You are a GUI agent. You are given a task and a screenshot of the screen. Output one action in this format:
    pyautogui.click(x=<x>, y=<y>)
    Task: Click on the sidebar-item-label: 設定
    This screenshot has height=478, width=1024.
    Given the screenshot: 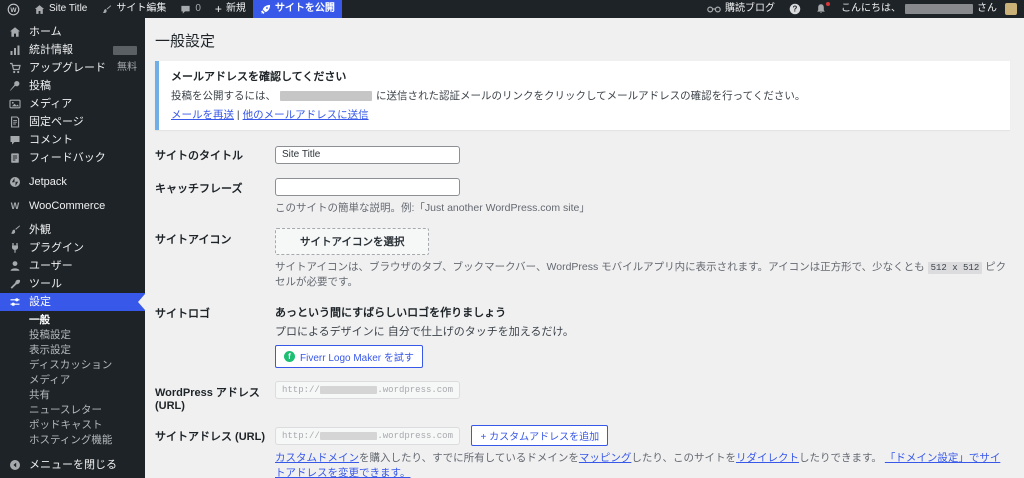 What is the action you would take?
    pyautogui.click(x=40, y=302)
    